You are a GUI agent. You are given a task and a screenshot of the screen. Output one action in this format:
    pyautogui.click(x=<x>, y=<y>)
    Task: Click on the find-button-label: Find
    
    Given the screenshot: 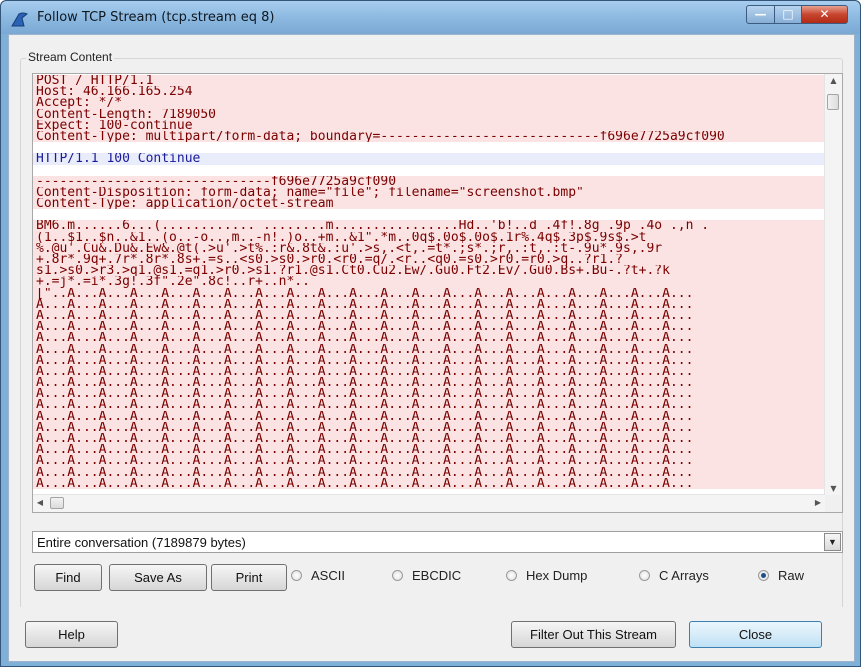 What is the action you would take?
    pyautogui.click(x=68, y=577)
    